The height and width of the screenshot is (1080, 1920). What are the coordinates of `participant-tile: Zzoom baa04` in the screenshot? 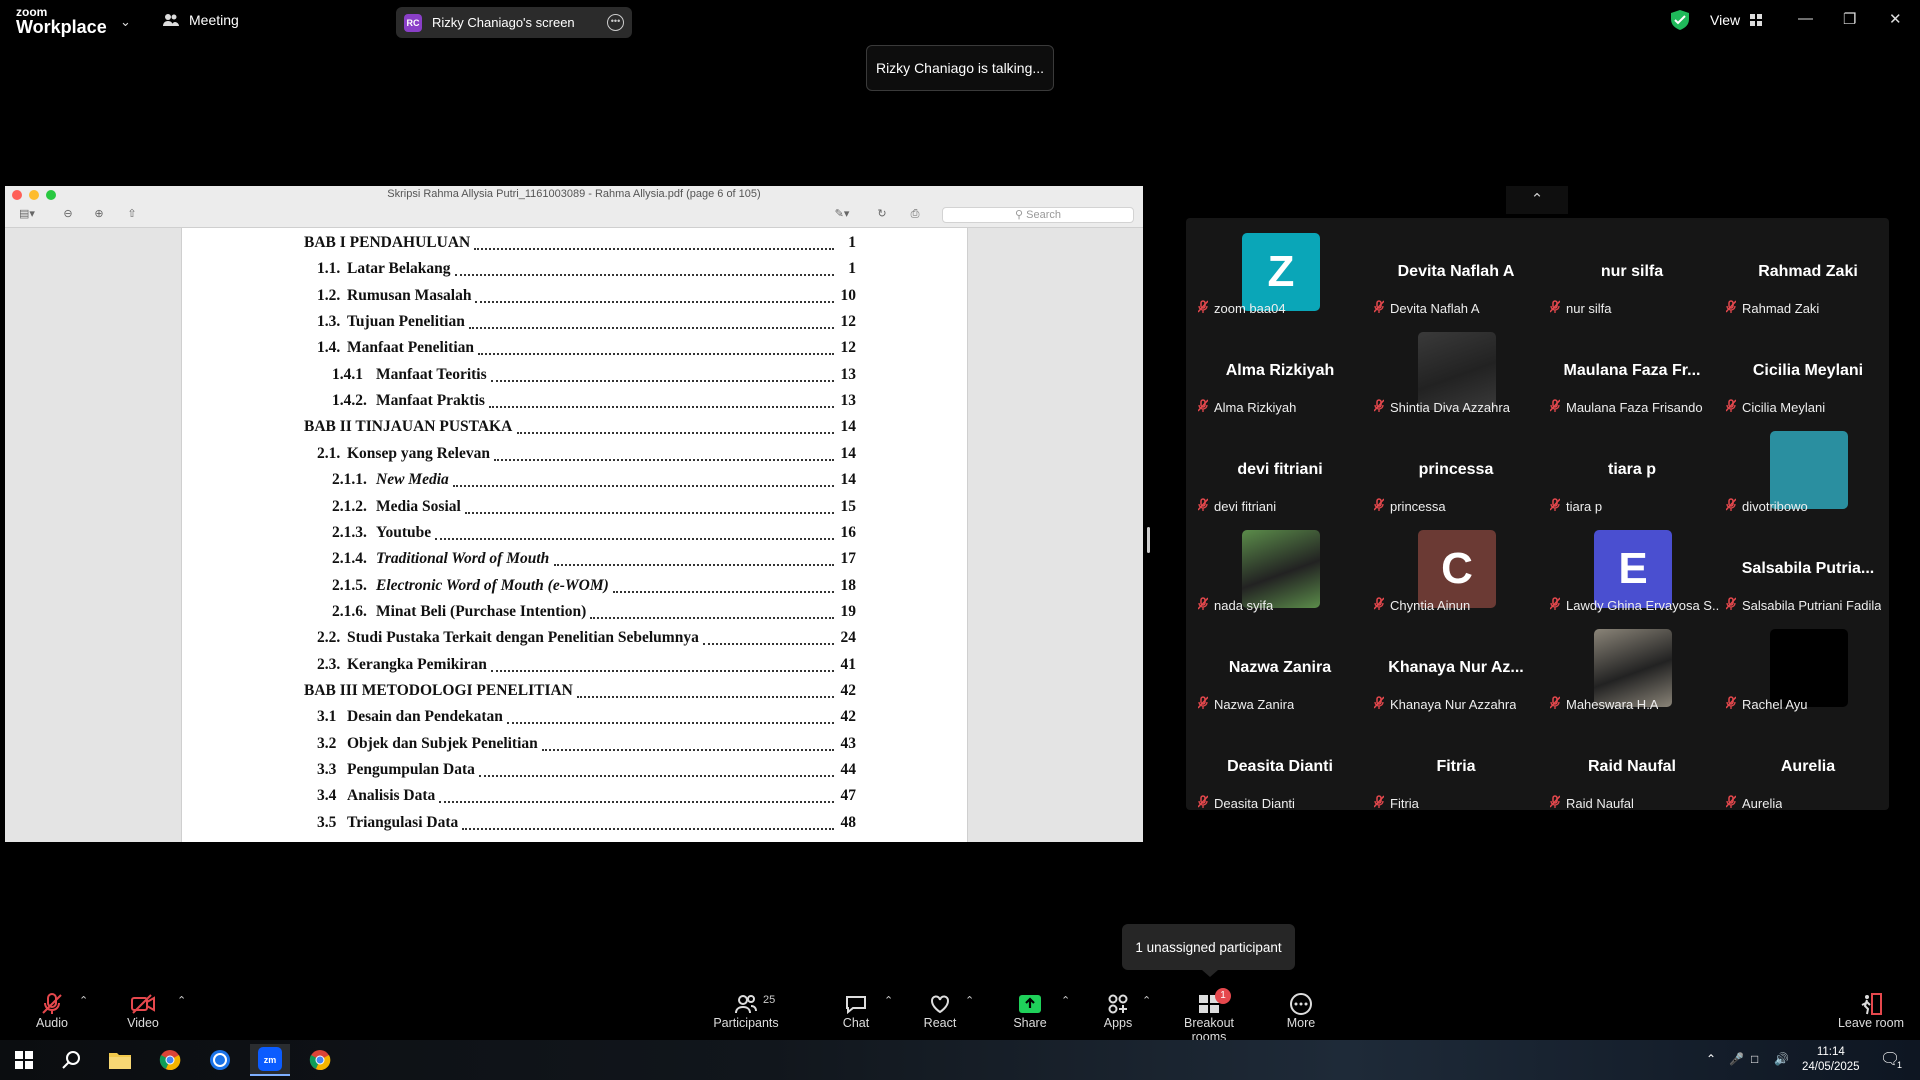 It's located at (1280, 273).